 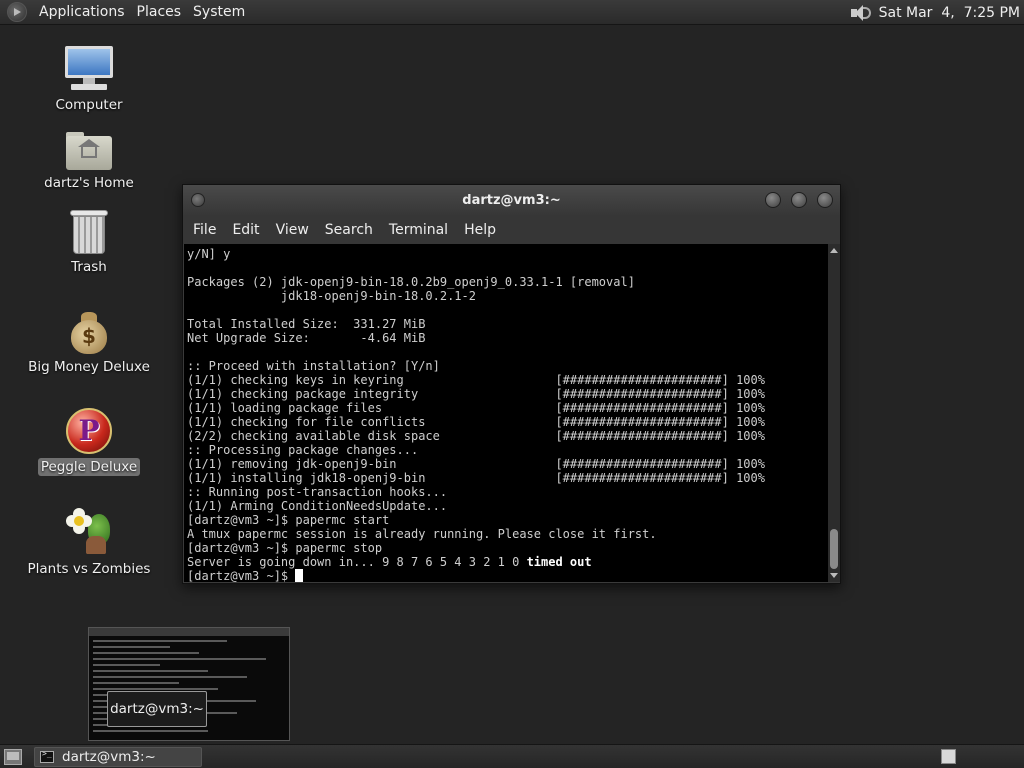 What do you see at coordinates (480, 230) in the screenshot?
I see `menu-help: Help` at bounding box center [480, 230].